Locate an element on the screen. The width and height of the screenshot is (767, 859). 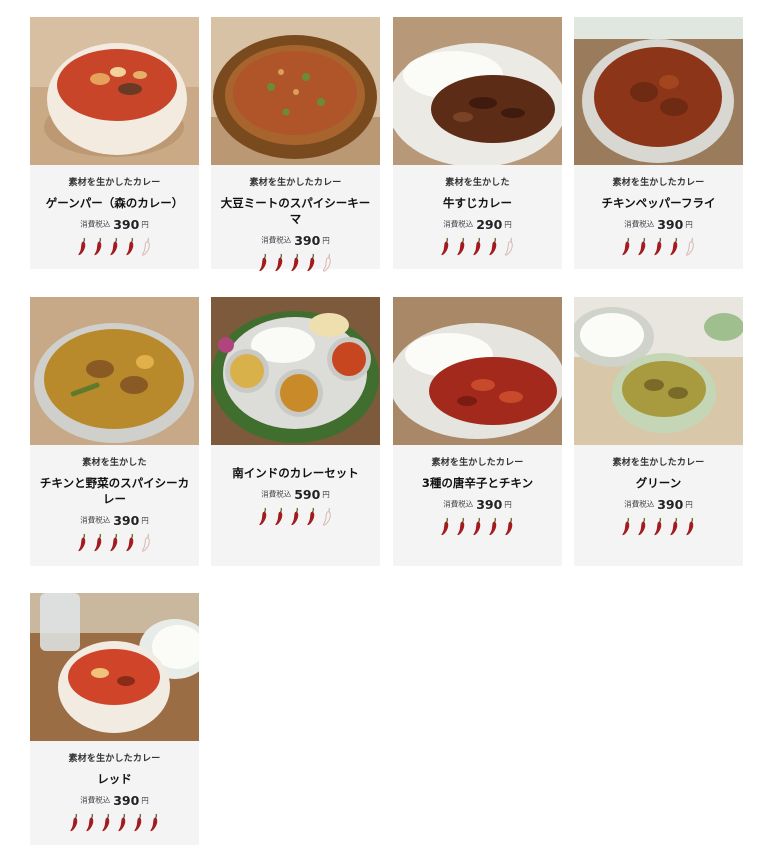
price-row: 消費税込 290 円 is located at coordinates (477, 225).